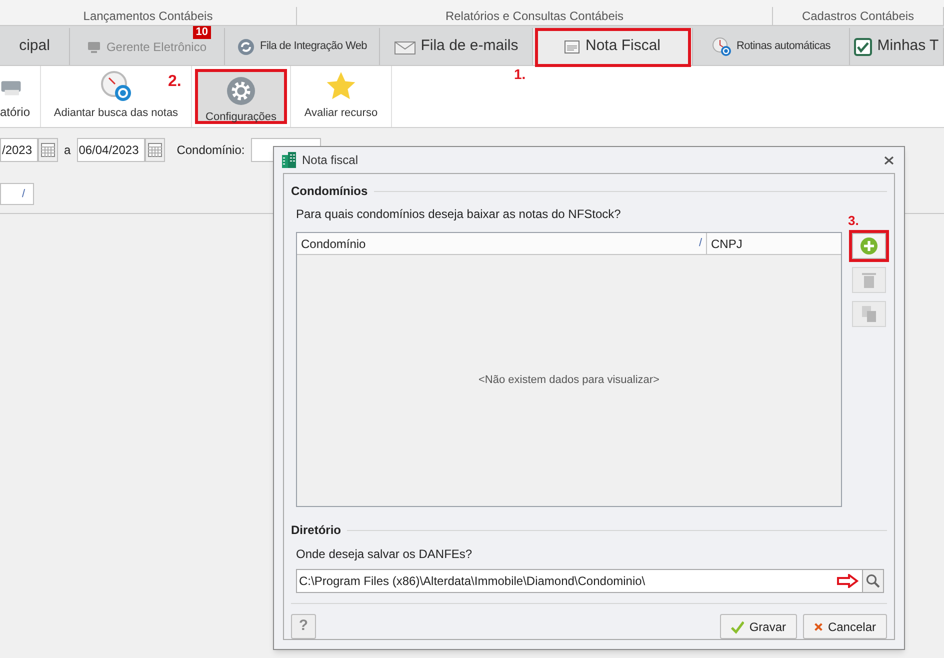  I want to click on sort-indicator: /, so click(700, 244).